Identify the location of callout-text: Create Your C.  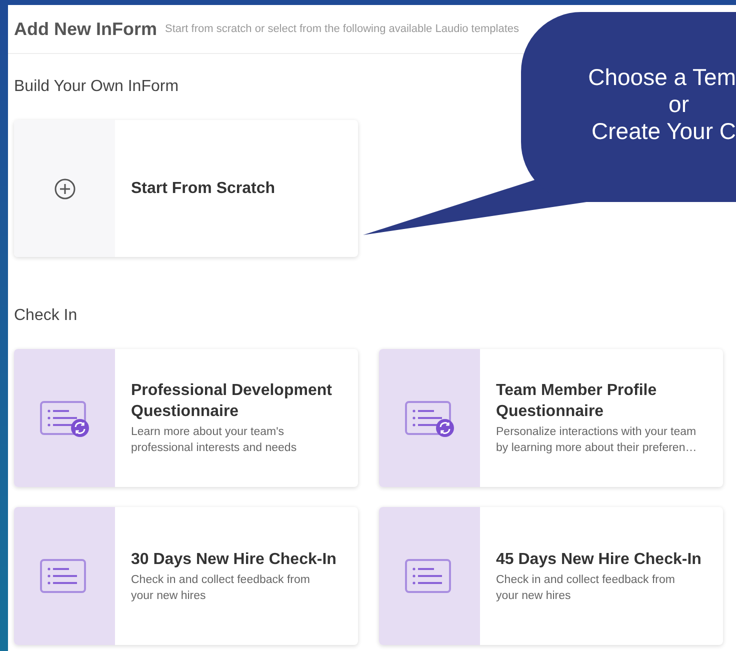
(664, 131).